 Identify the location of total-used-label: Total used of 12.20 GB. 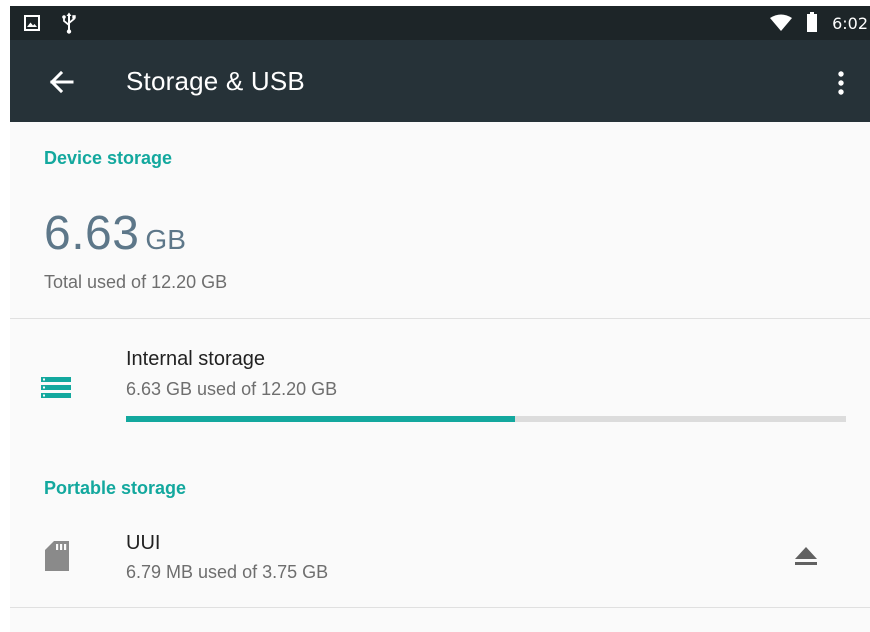
(136, 282).